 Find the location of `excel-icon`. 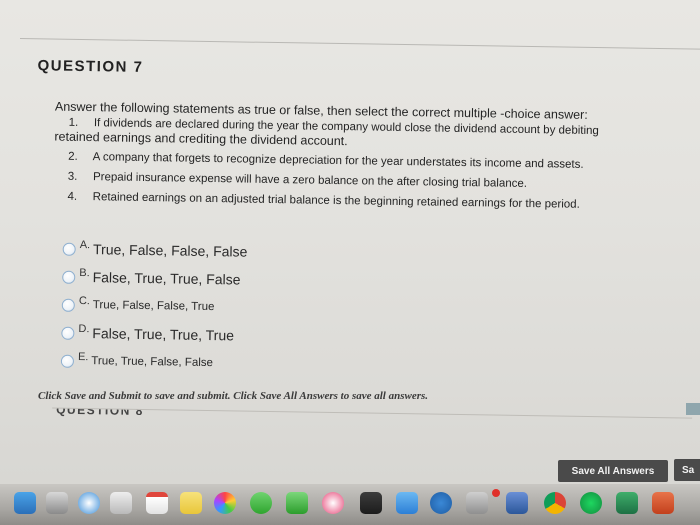

excel-icon is located at coordinates (627, 503).